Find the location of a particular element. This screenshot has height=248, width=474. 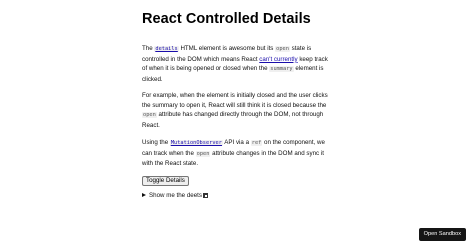

text: HTML element is awesome but its is located at coordinates (227, 48).